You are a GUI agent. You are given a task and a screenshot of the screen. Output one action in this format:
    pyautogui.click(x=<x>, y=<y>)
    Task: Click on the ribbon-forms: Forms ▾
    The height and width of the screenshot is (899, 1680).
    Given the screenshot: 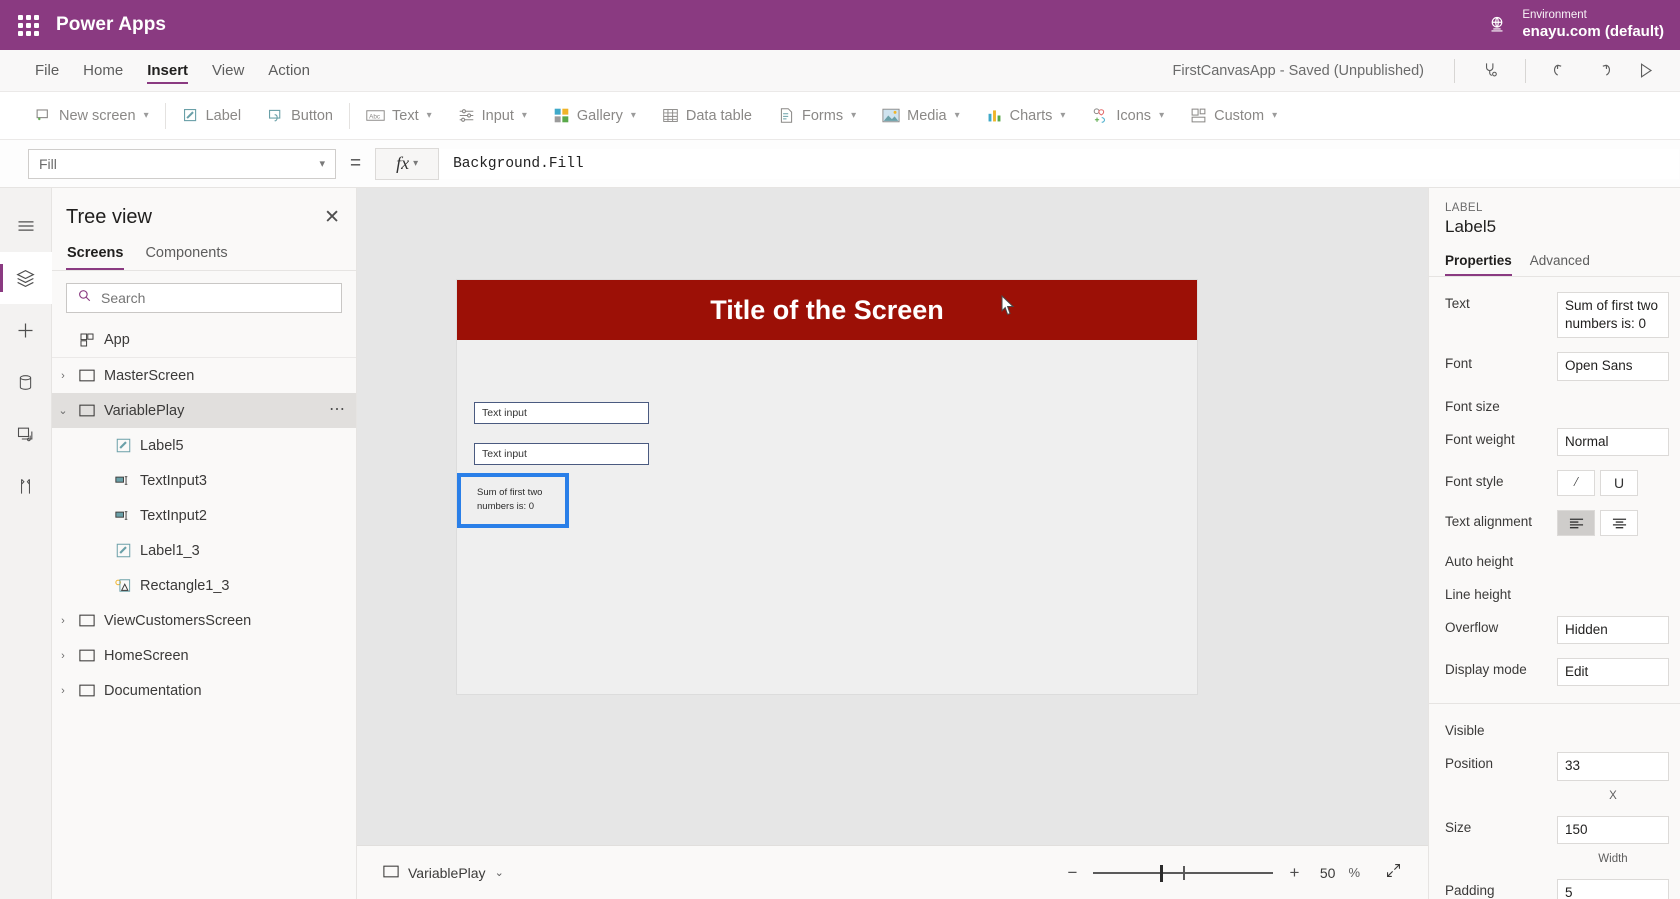 What is the action you would take?
    pyautogui.click(x=817, y=116)
    